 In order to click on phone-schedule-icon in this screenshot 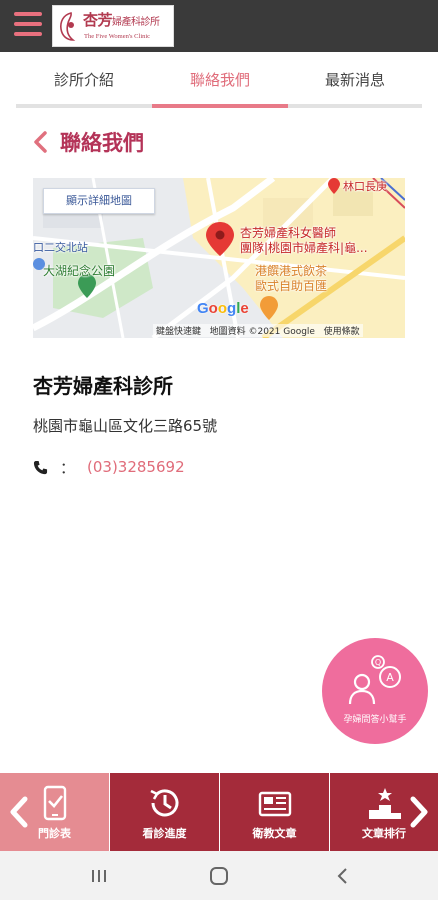, I will do `click(55, 803)`.